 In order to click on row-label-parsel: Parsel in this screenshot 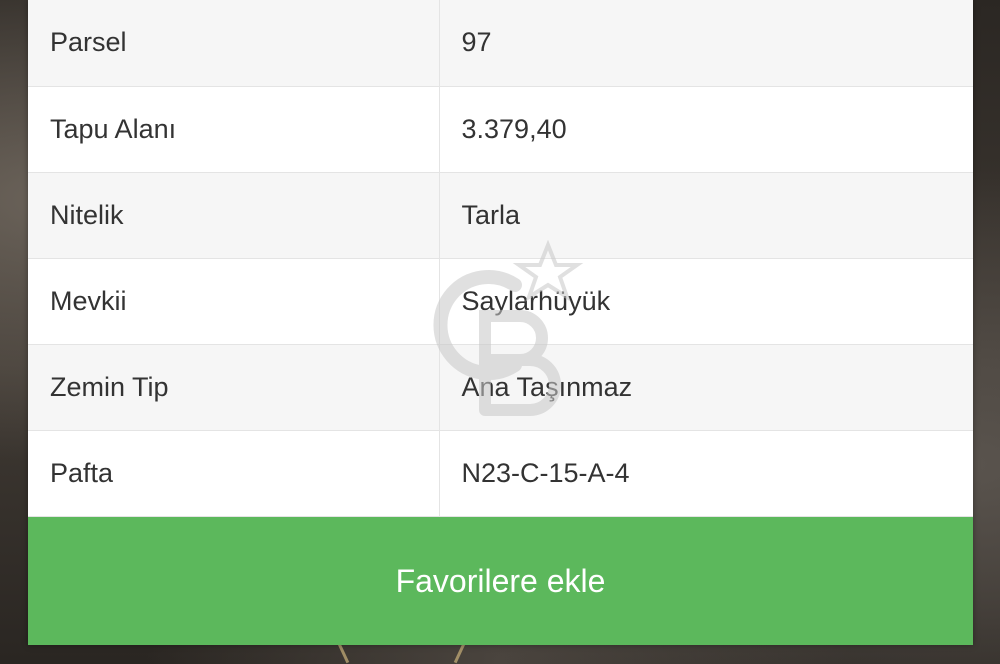, I will do `click(234, 43)`.